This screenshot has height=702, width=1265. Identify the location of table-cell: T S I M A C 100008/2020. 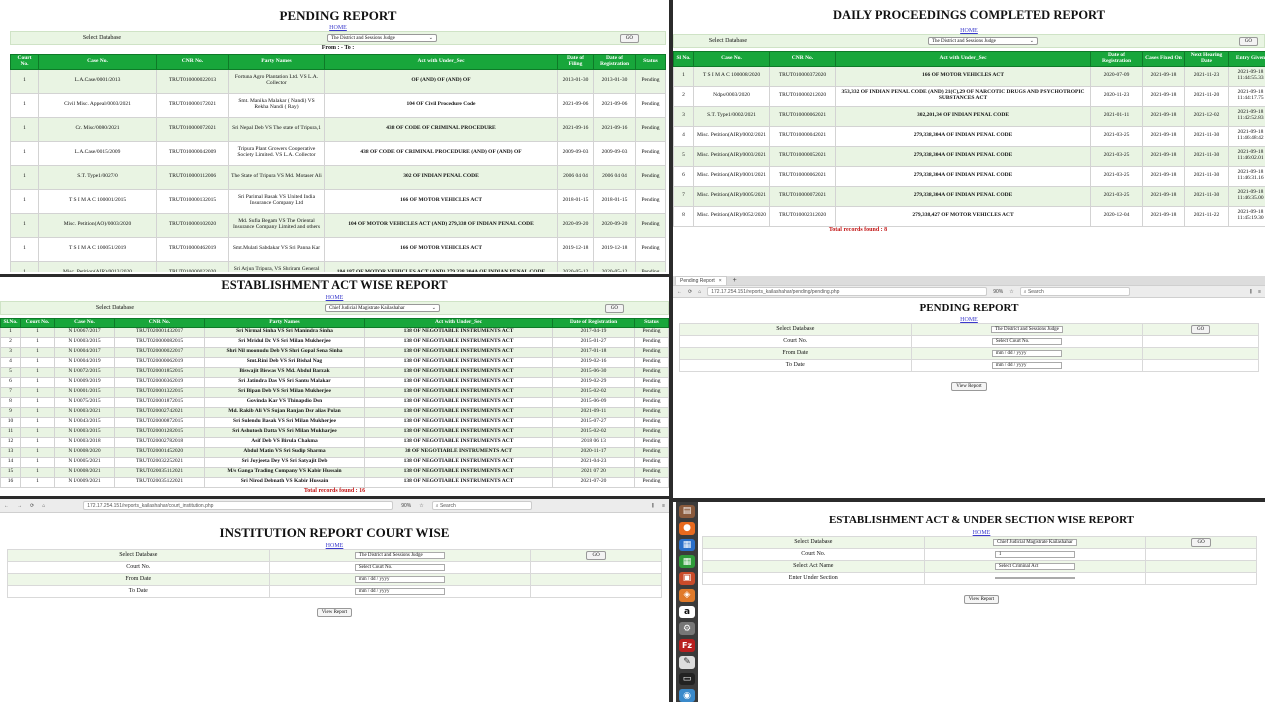
(731, 76).